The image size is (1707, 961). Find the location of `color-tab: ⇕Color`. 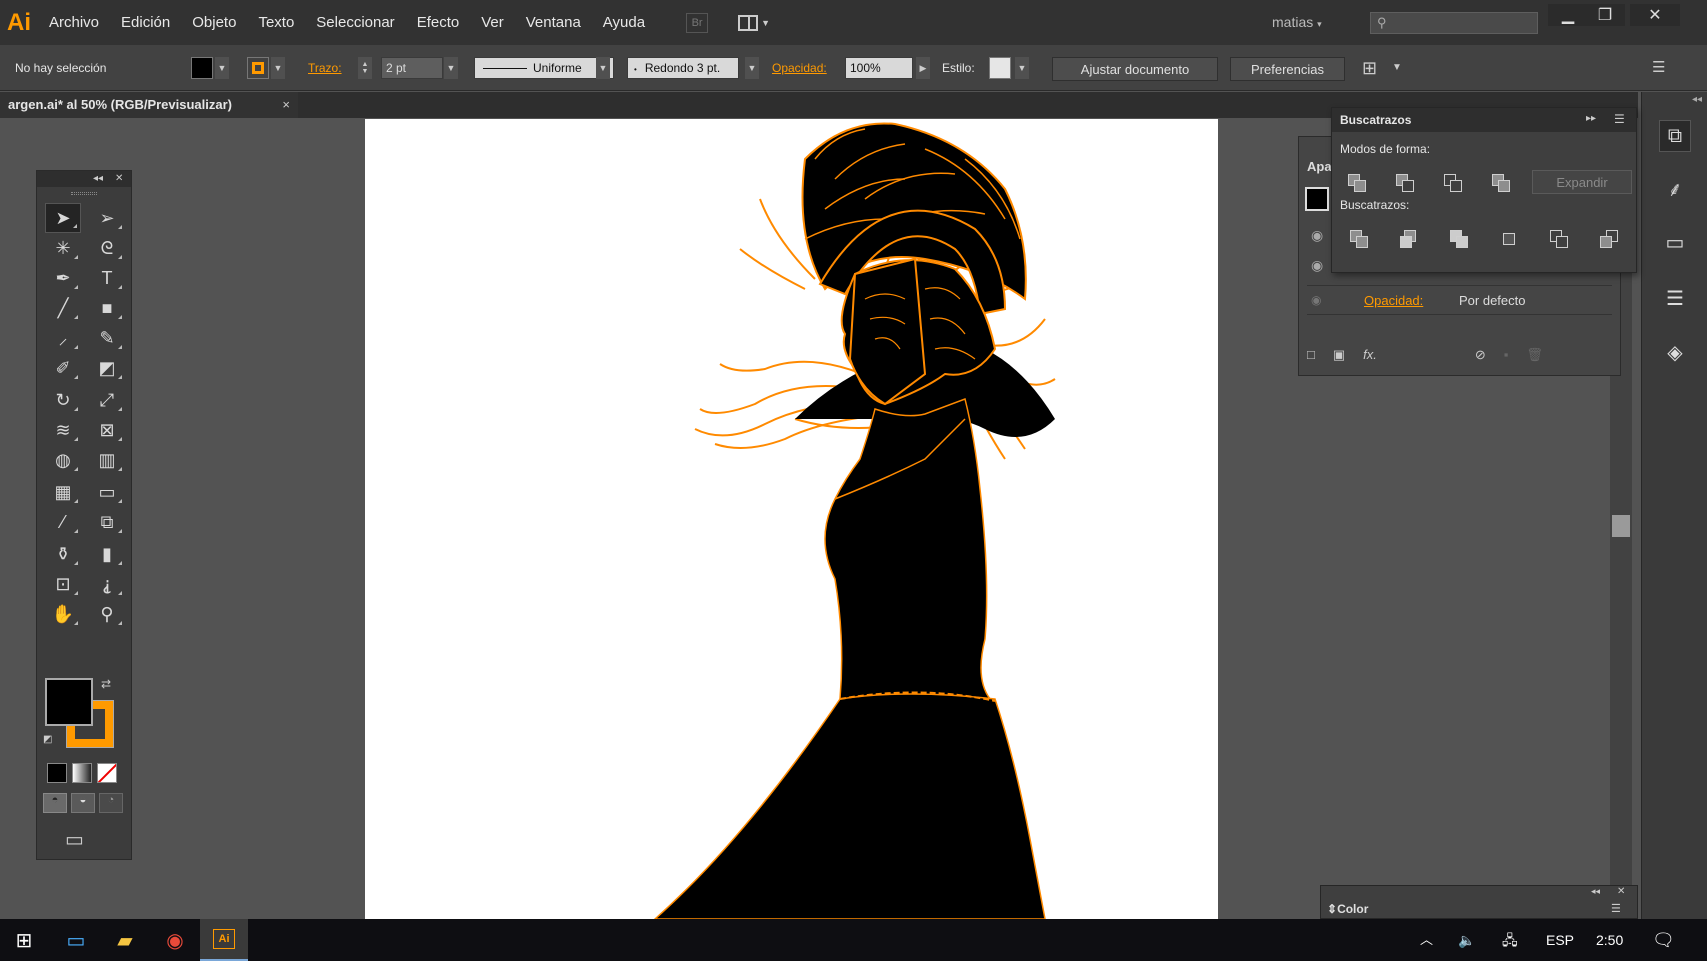

color-tab: ⇕Color is located at coordinates (1347, 909).